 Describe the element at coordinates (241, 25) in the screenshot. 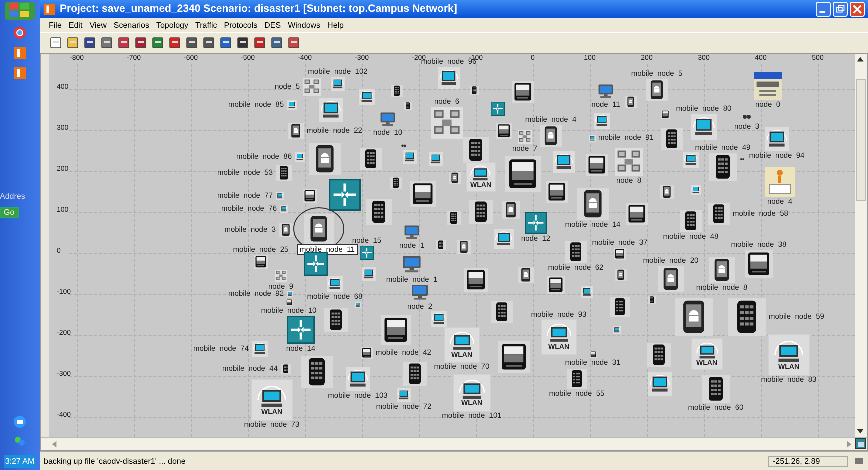

I see `menu-item: Protocols` at that location.